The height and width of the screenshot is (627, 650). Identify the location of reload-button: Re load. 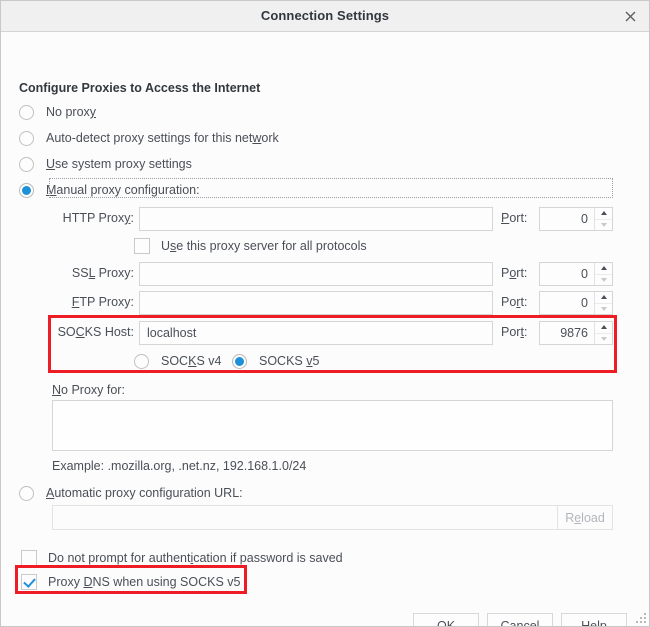
(585, 517).